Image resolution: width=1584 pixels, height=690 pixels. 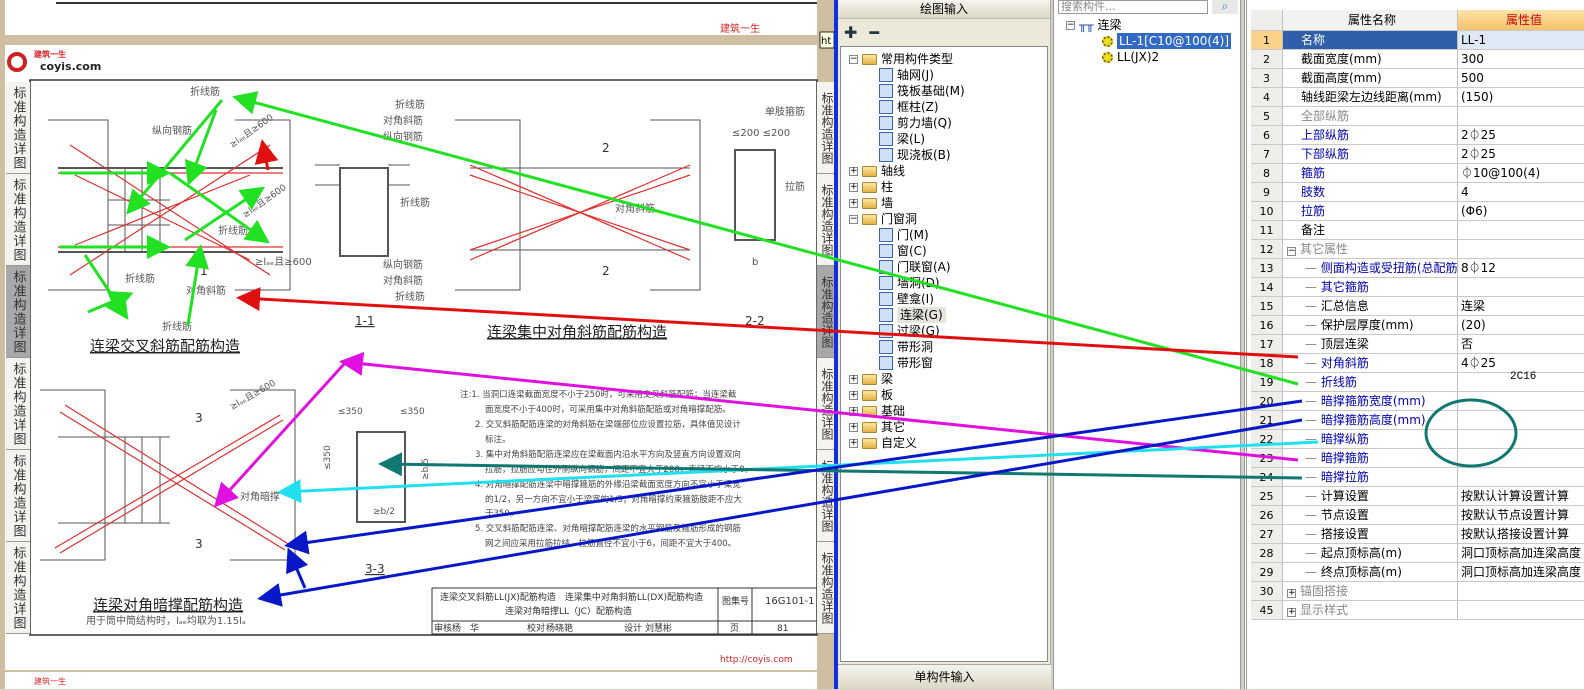 I want to click on property-value: 按默认节点设置计算, so click(x=1521, y=515).